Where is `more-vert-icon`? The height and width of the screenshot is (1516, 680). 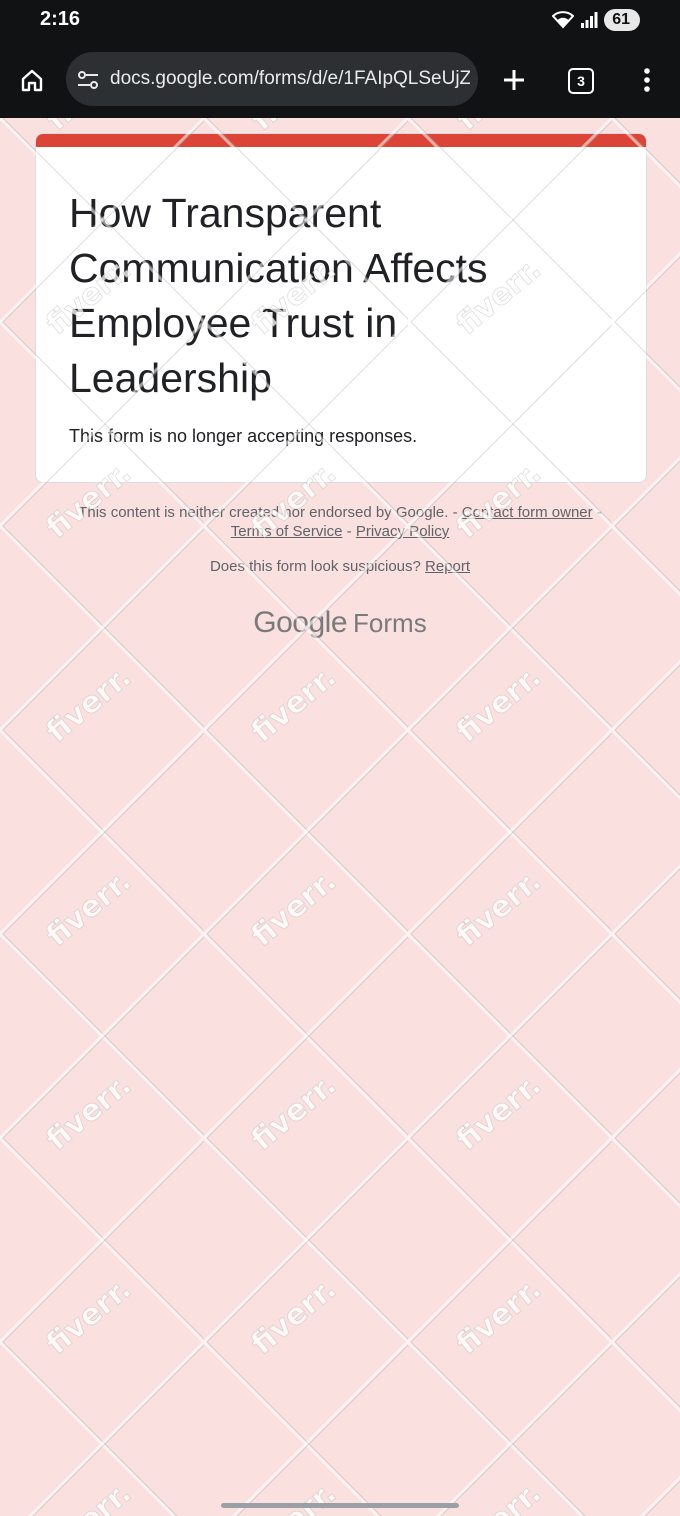
more-vert-icon is located at coordinates (647, 80).